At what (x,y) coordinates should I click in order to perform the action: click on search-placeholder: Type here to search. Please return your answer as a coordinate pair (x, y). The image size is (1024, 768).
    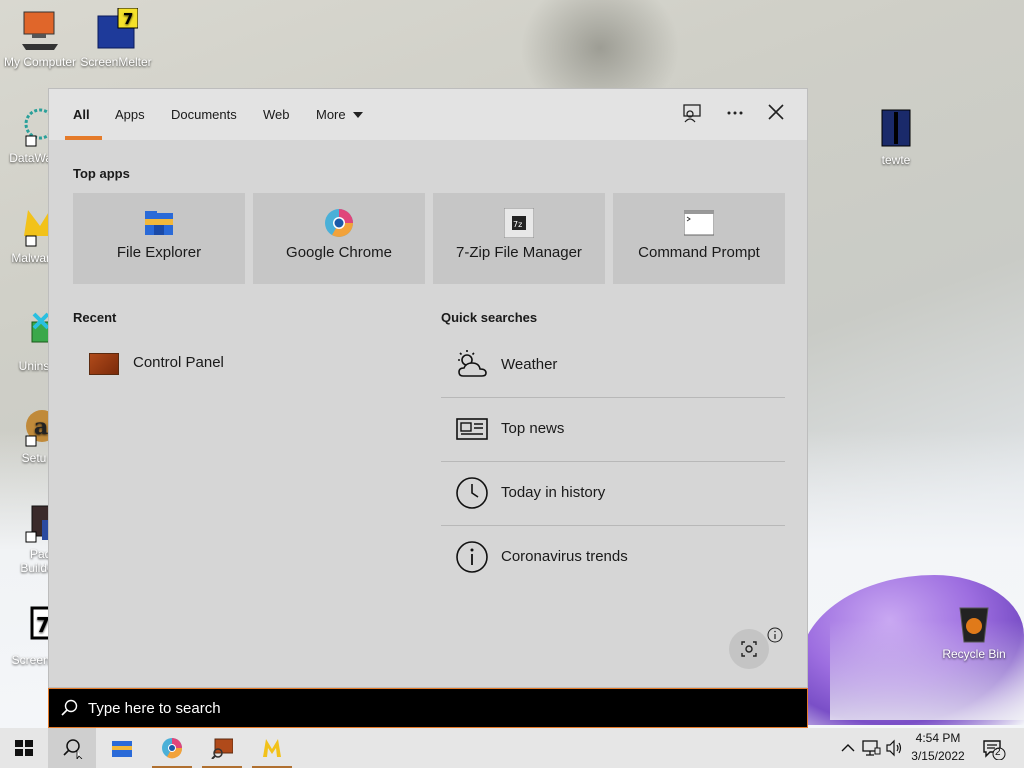
    Looking at the image, I should click on (154, 708).